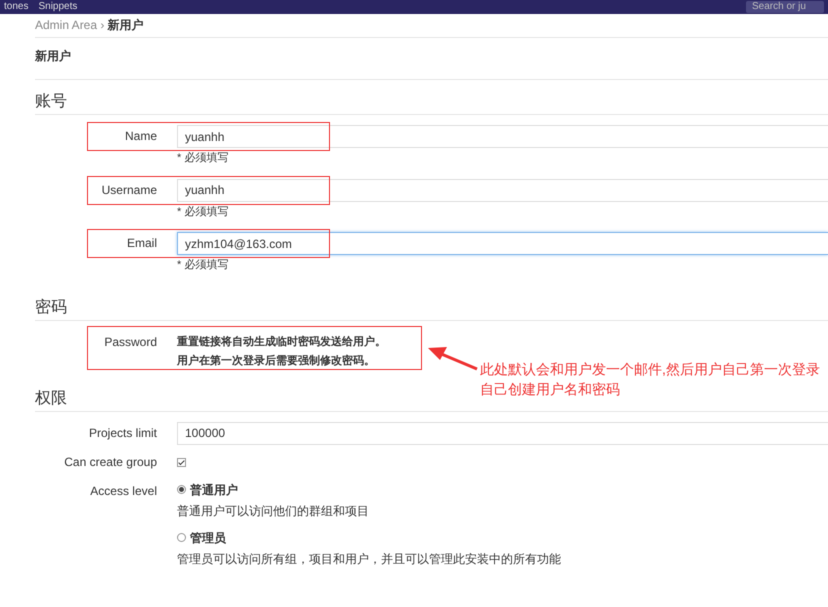 The height and width of the screenshot is (607, 828). Describe the element at coordinates (16, 7) in the screenshot. I see `nav-link: tones` at that location.